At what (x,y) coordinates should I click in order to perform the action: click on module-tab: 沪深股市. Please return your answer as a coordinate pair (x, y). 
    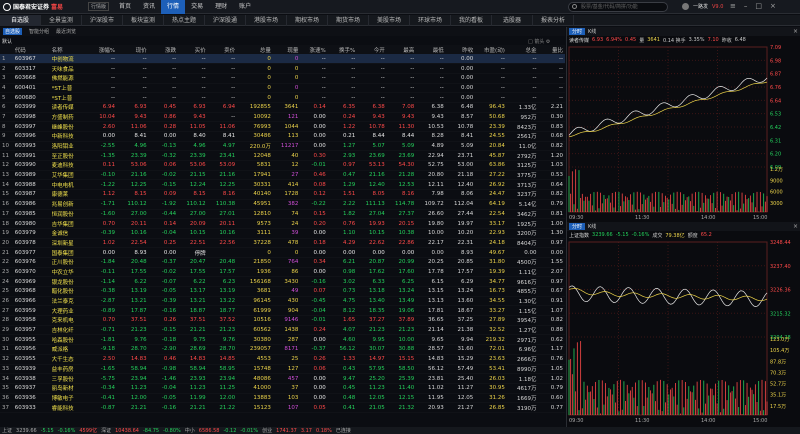
    Looking at the image, I should click on (102, 20).